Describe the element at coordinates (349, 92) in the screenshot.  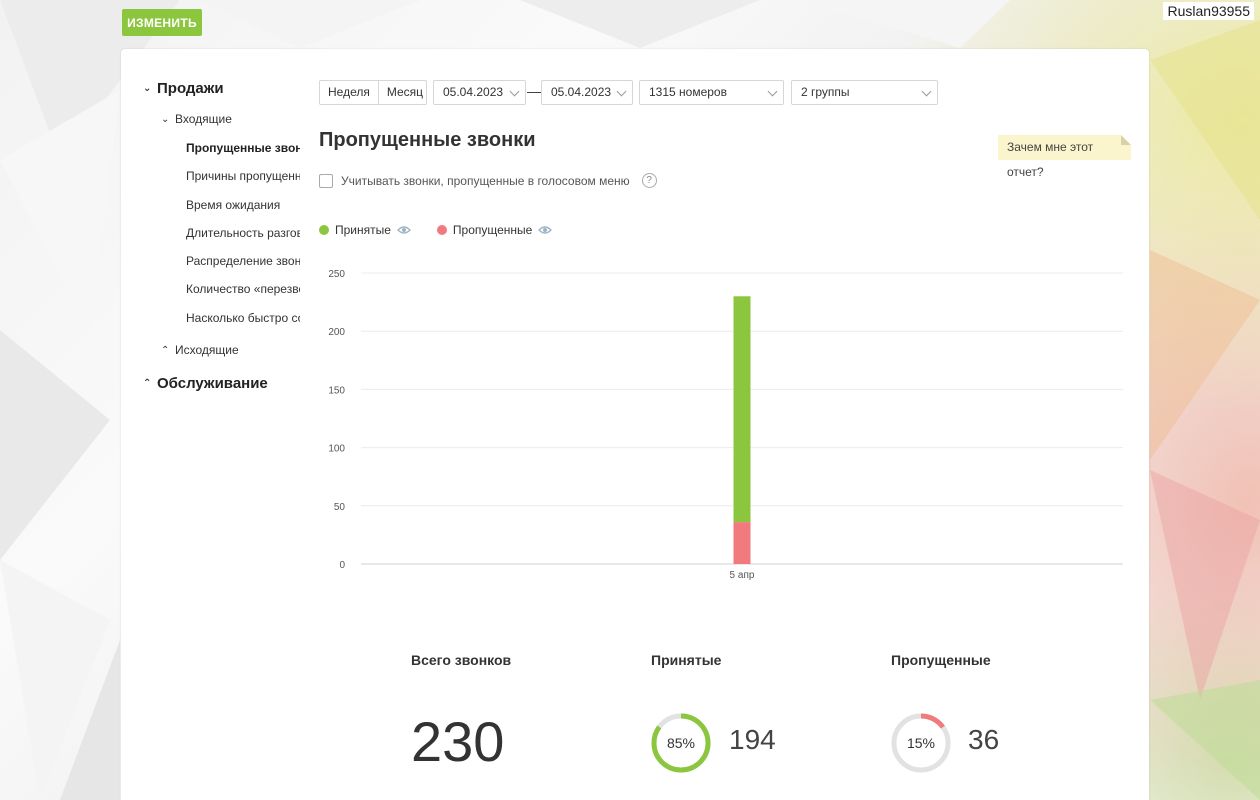
I see `week-button: Неделя` at that location.